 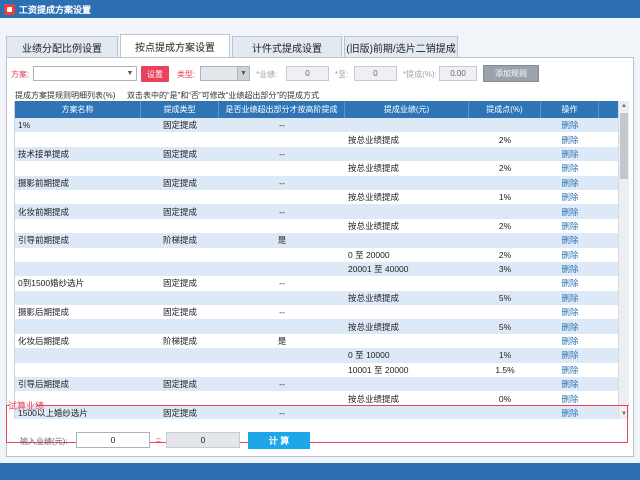 I want to click on cell-excess-only: --, so click(x=282, y=384).